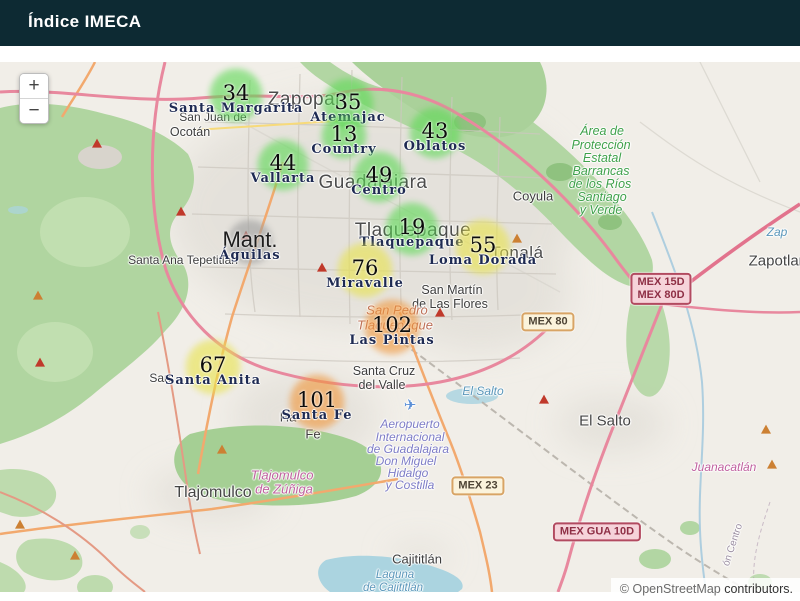 The height and width of the screenshot is (601, 800). What do you see at coordinates (670, 589) in the screenshot?
I see `osm-attribution-link: © OpenStreetMap` at bounding box center [670, 589].